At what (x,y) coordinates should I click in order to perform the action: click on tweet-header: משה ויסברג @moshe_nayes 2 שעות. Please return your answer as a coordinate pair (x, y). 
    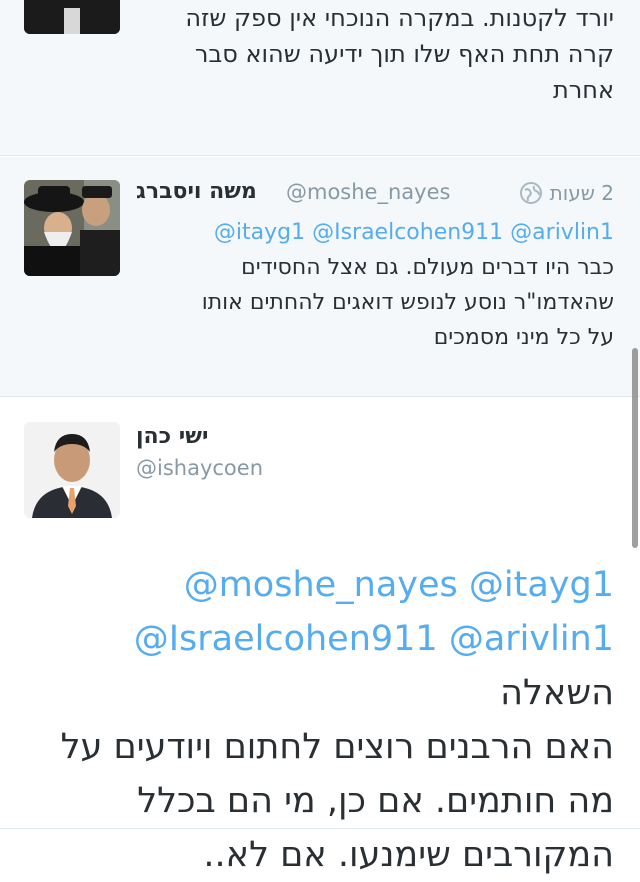
    Looking at the image, I should click on (375, 195).